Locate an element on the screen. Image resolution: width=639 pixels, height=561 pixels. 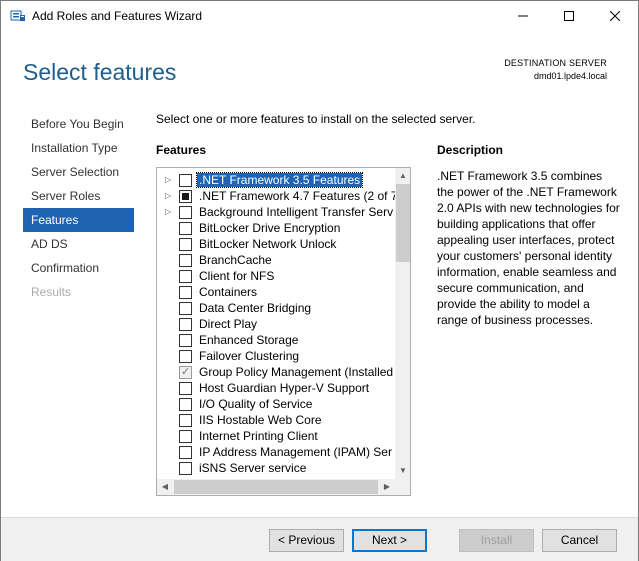
feature-row: ▷ Background Intelligent Transfer Serv is located at coordinates (276, 212).